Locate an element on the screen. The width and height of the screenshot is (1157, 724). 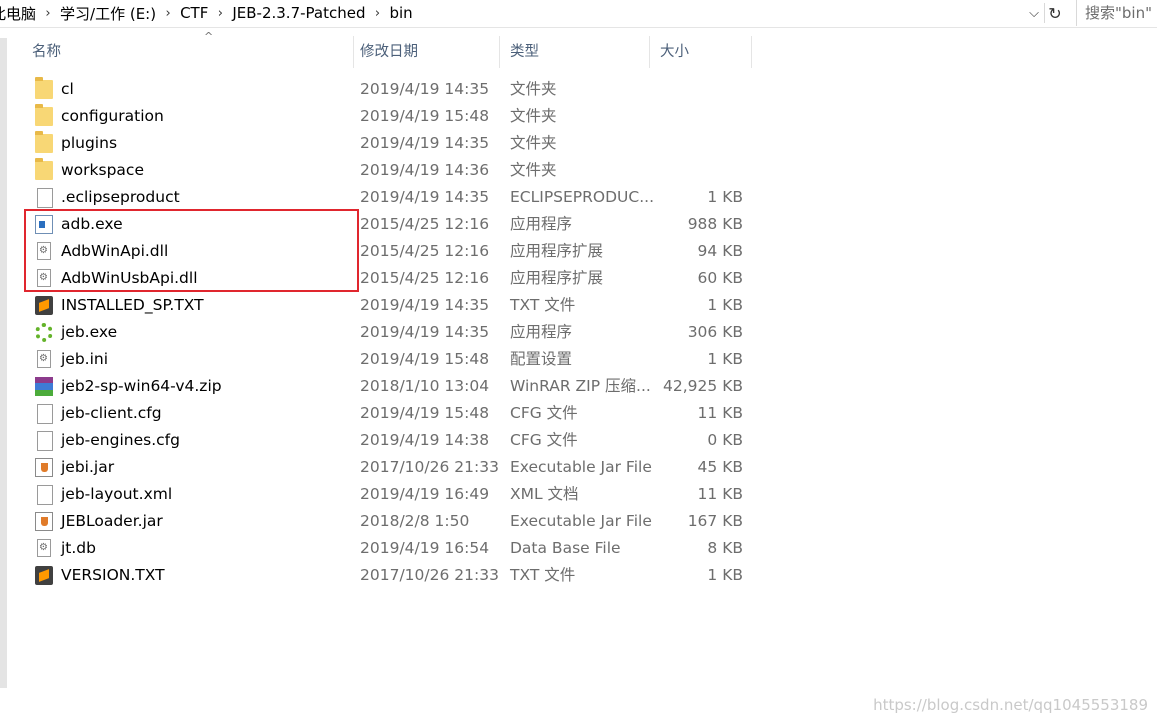
file-row: AdbWinApi.dll 2015/4/25 12:16 应用程序扩展 94 KB is located at coordinates (392, 251).